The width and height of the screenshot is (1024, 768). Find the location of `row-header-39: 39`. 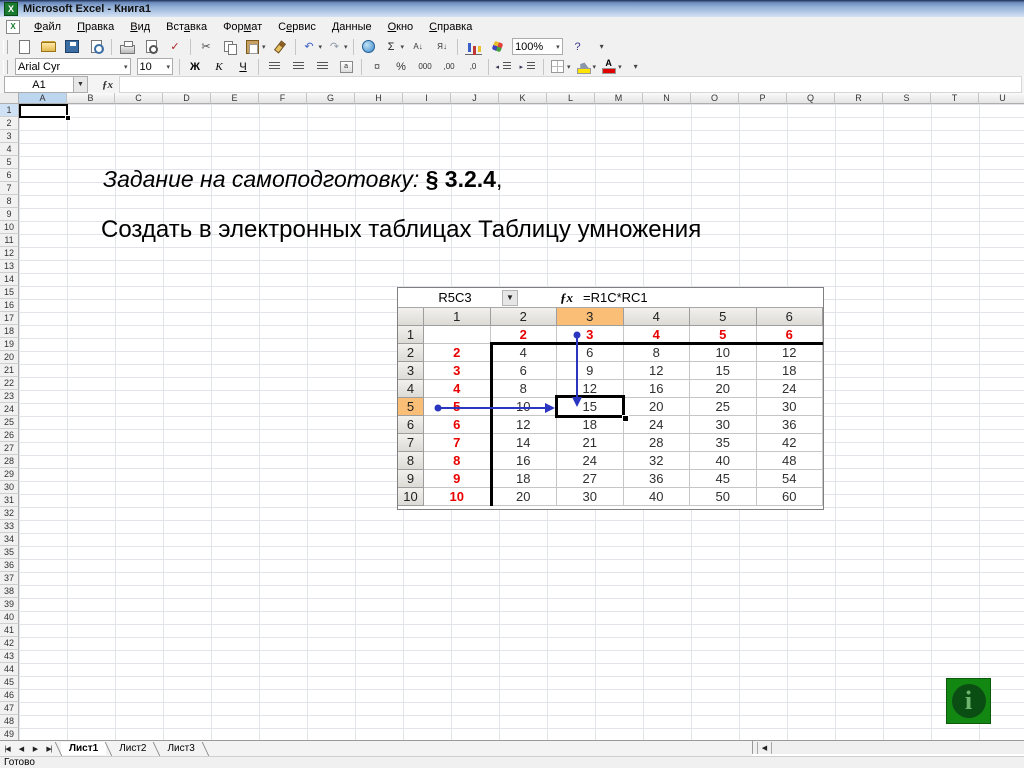

row-header-39: 39 is located at coordinates (9, 604).